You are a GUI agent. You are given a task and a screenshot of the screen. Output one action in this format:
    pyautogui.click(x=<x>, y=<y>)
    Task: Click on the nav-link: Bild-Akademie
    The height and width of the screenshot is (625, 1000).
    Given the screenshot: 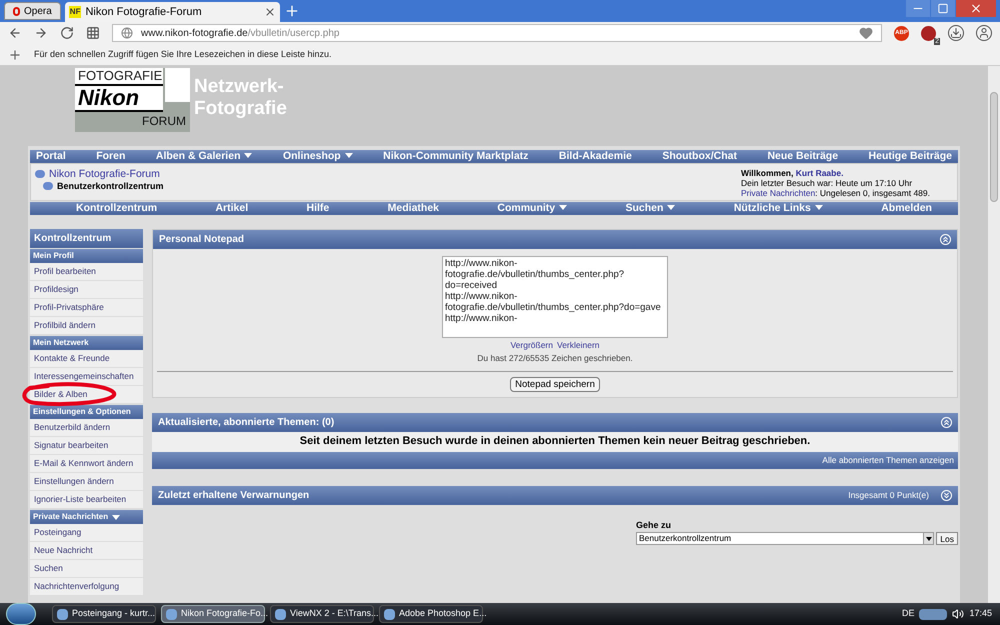 What is the action you would take?
    pyautogui.click(x=595, y=156)
    